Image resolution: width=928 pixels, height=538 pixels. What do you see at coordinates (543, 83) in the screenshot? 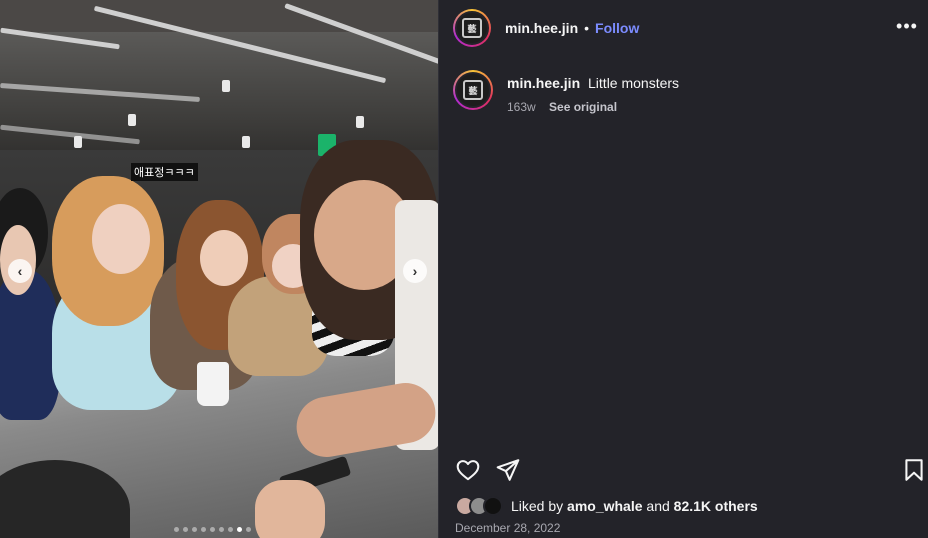
I see `caption-username: min.hee.jin` at bounding box center [543, 83].